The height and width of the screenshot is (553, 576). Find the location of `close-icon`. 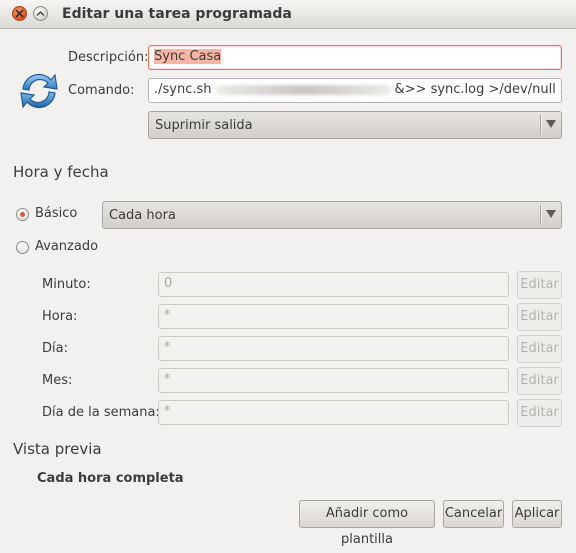

close-icon is located at coordinates (19, 13).